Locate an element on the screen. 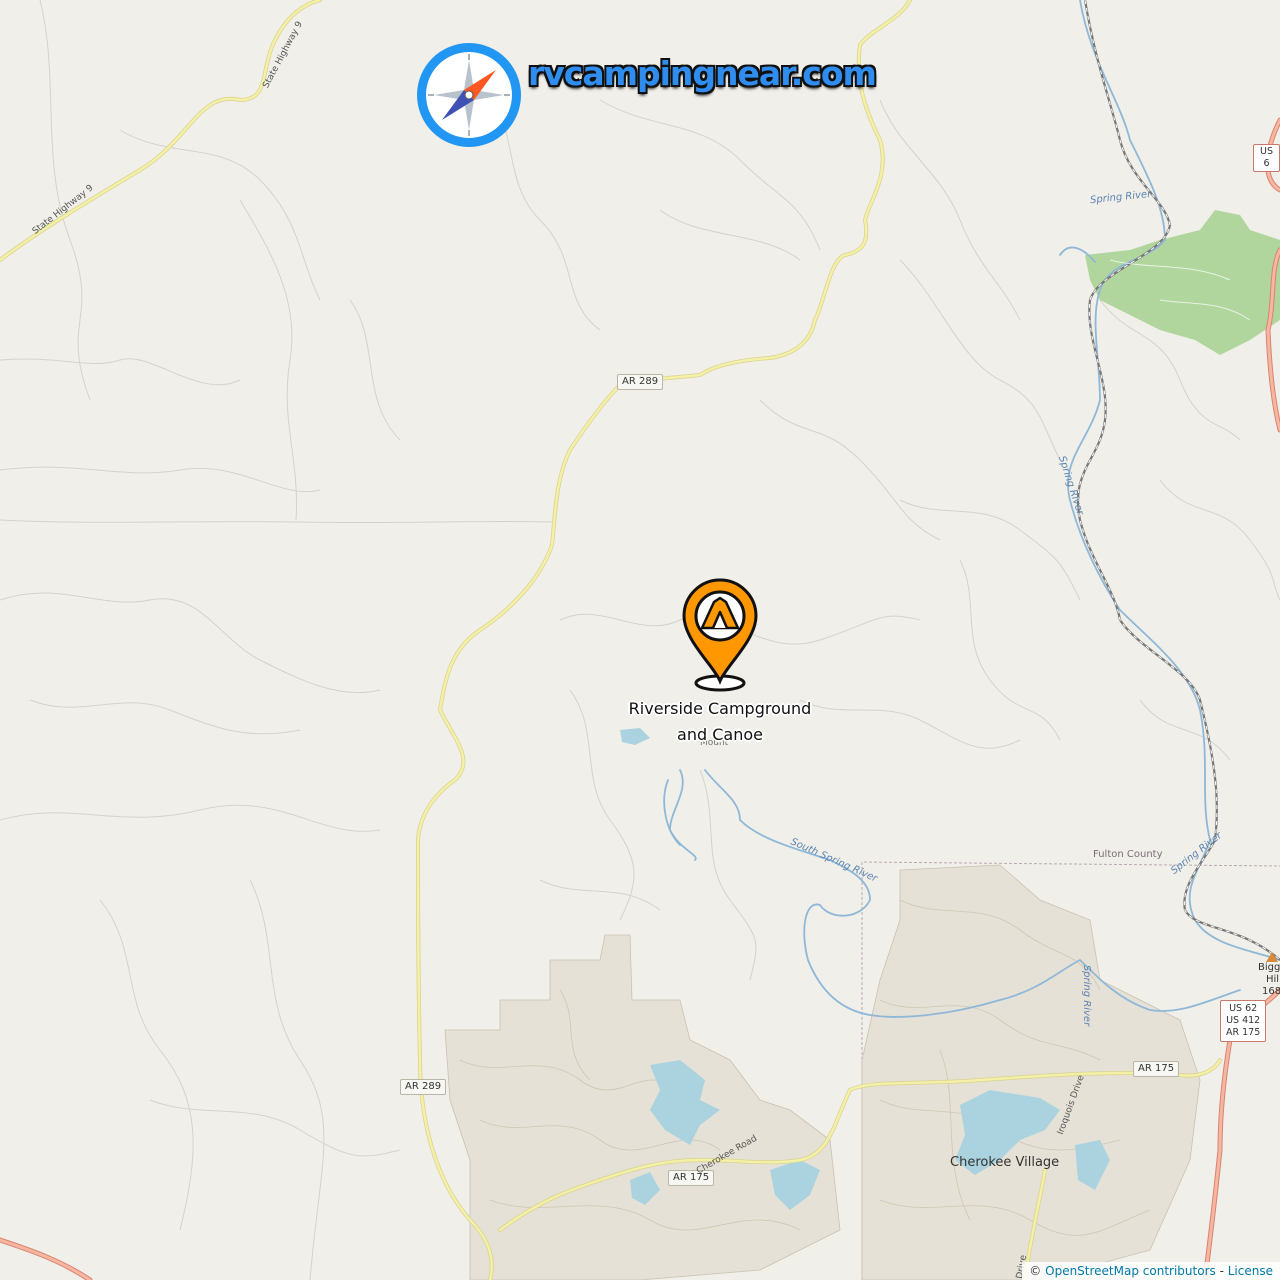 The height and width of the screenshot is (1280, 1280). site-logo: rvcampingnear.com is located at coordinates (645, 96).